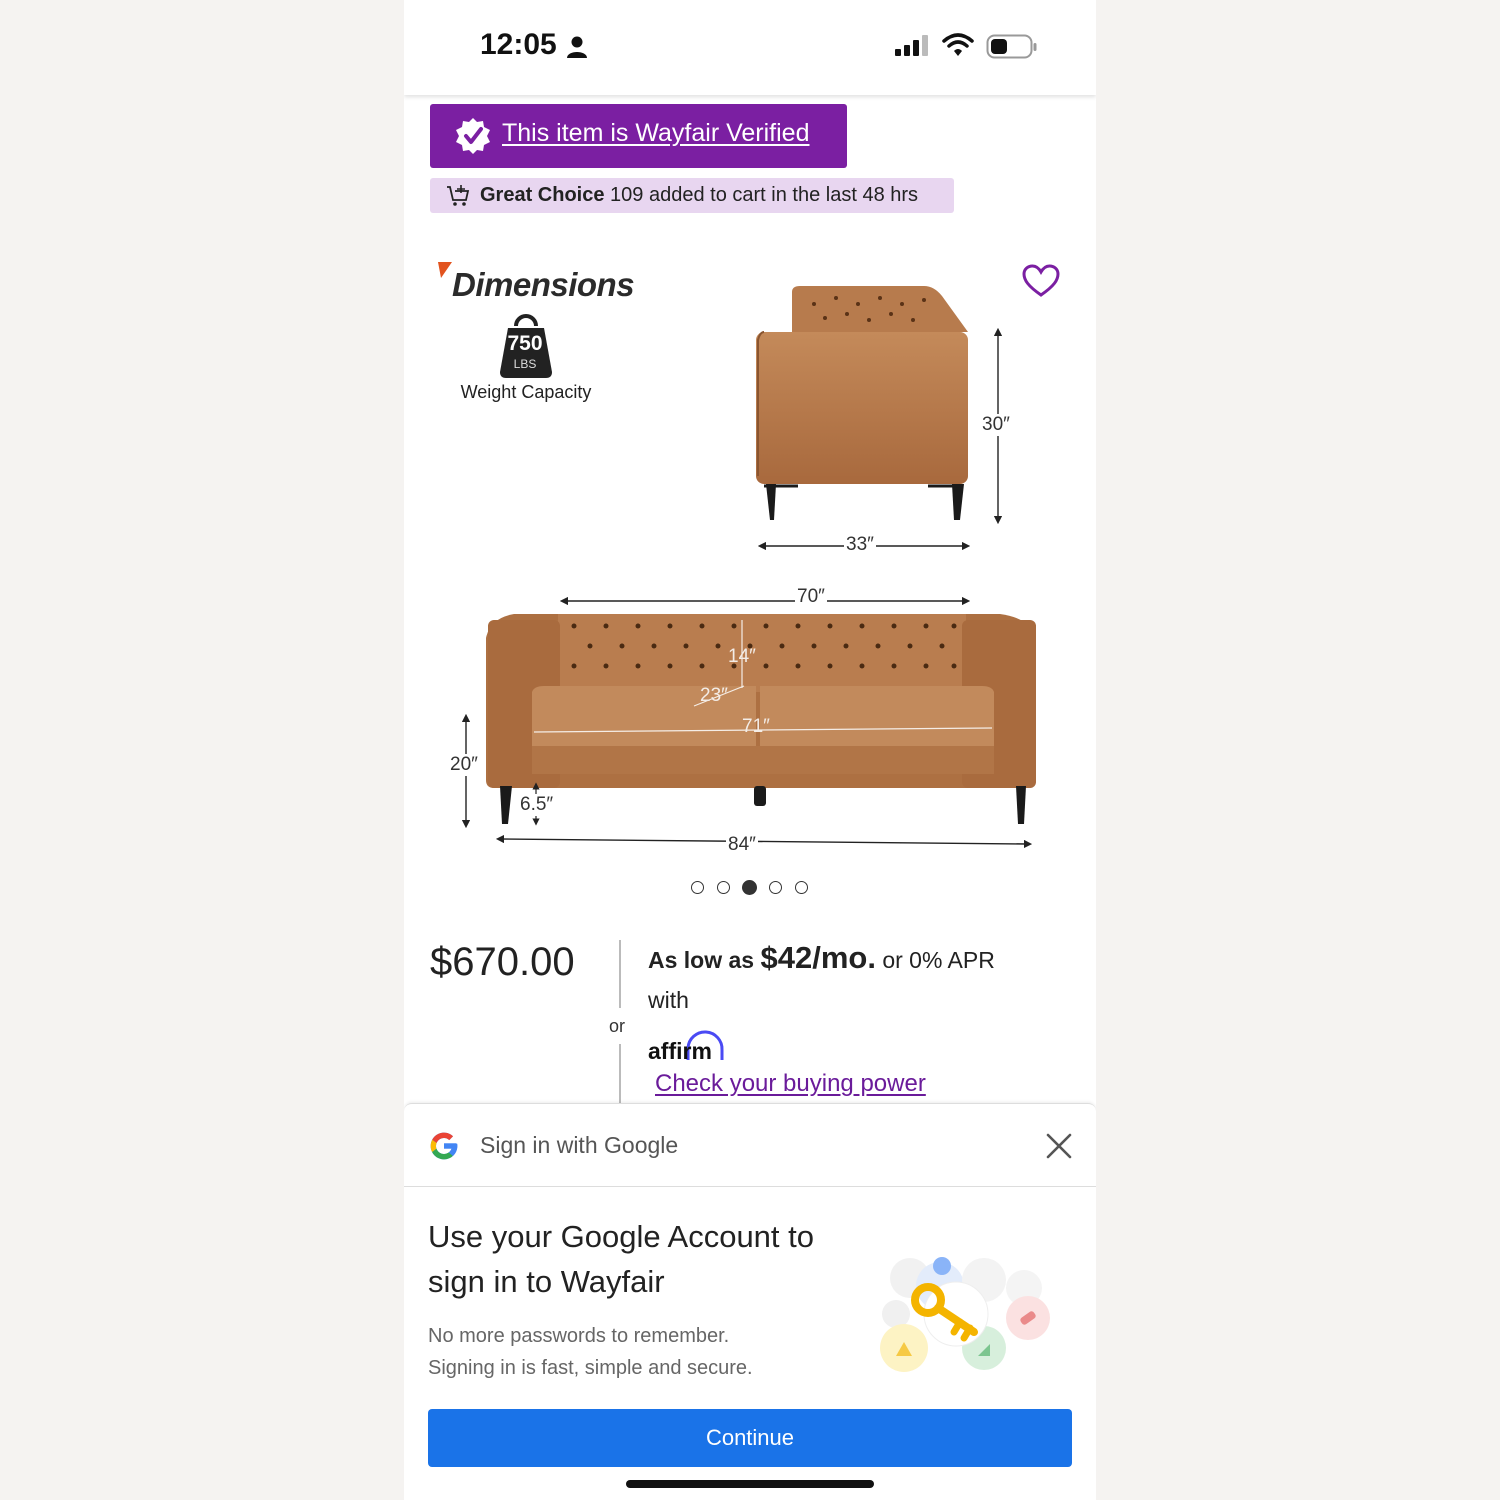  I want to click on apr-text: or 0% APR, so click(938, 960).